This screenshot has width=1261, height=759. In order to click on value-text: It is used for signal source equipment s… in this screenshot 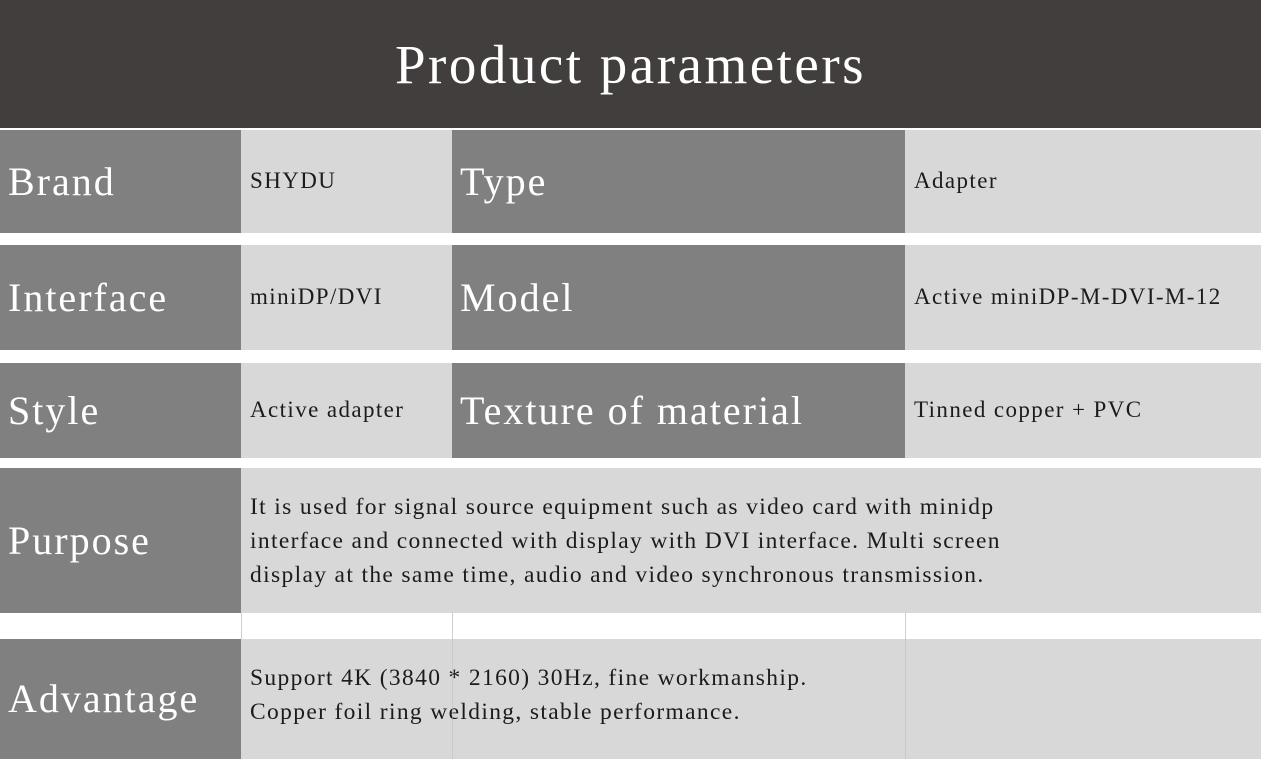, I will do `click(625, 540)`.